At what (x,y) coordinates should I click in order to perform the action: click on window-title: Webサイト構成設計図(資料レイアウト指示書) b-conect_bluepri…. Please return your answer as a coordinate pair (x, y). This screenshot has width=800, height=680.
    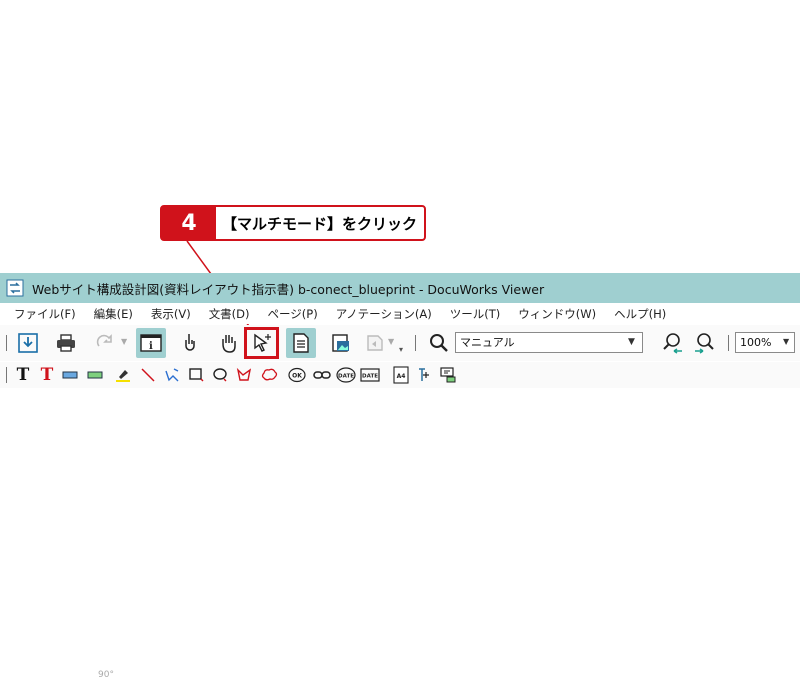
    Looking at the image, I should click on (288, 289).